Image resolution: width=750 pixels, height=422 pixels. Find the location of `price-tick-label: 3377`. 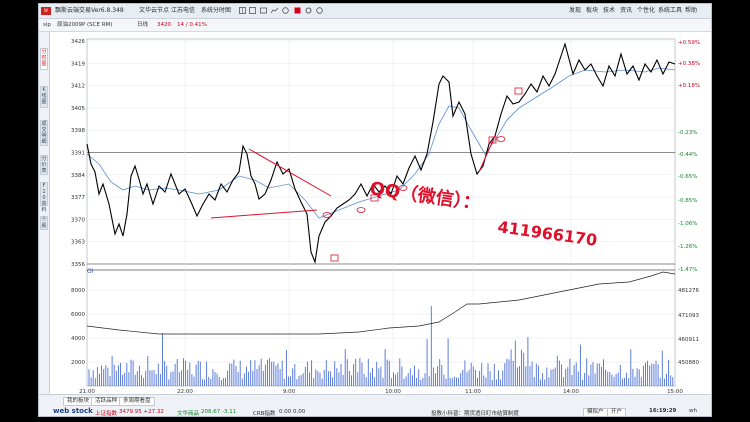

price-tick-label: 3377 is located at coordinates (78, 198).